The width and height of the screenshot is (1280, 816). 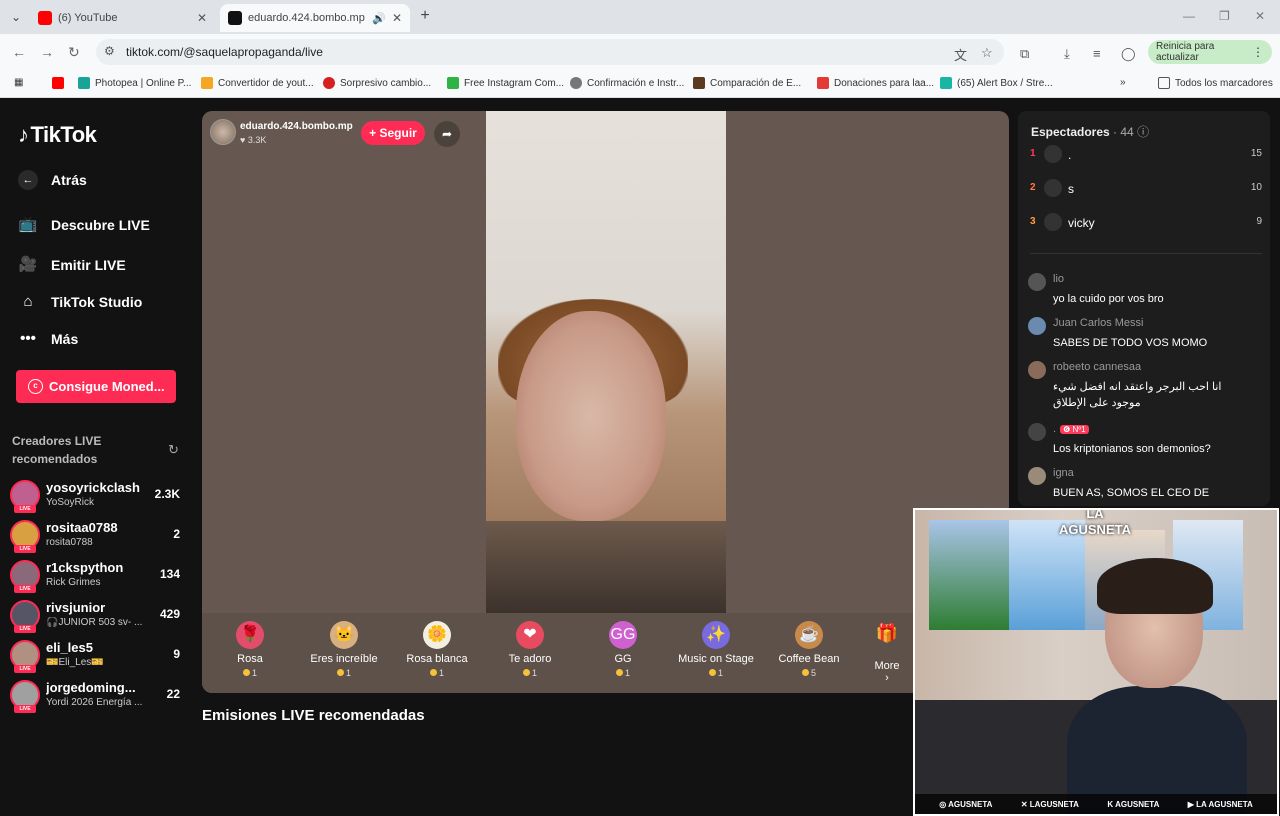 I want to click on more-gifts-button: 🎁 More ›, so click(x=887, y=653).